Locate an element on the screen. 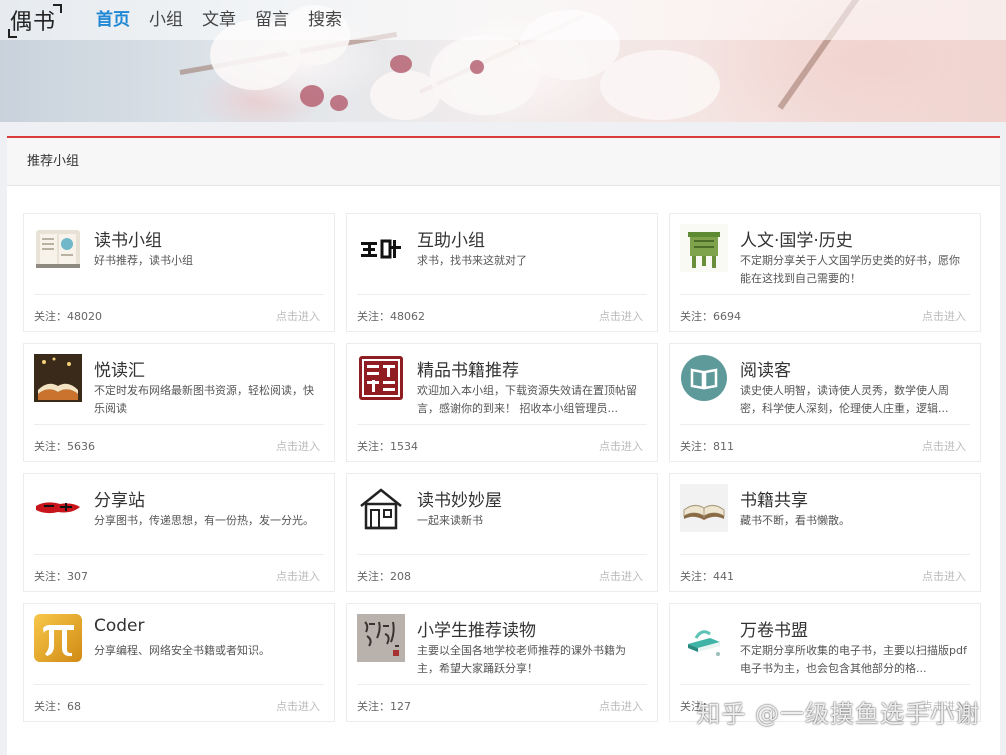 The image size is (1006, 755). group-name: 人文·国学·历史 is located at coordinates (796, 238).